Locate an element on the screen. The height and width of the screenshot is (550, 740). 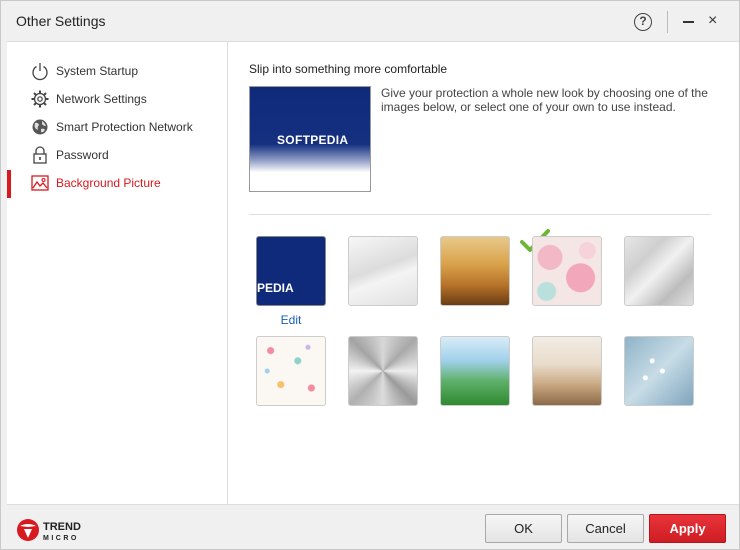
title-divider is located at coordinates (667, 22).